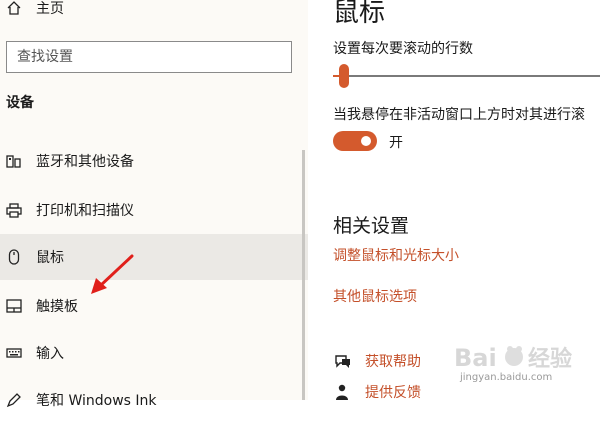 The height and width of the screenshot is (423, 600). Describe the element at coordinates (359, 14) in the screenshot. I see `page-title: 鼠标` at that location.